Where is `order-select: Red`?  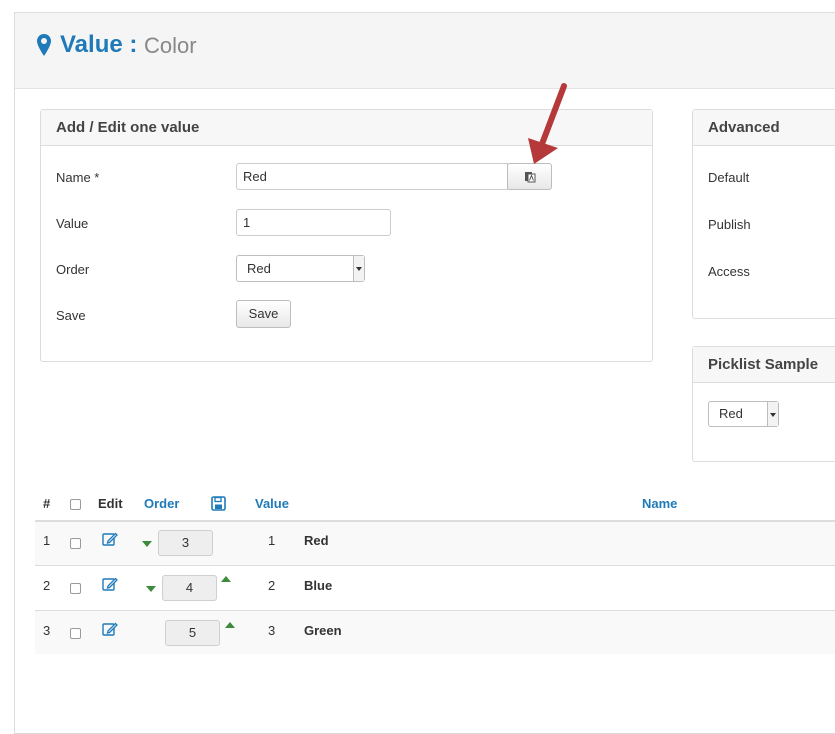 order-select: Red is located at coordinates (300, 268).